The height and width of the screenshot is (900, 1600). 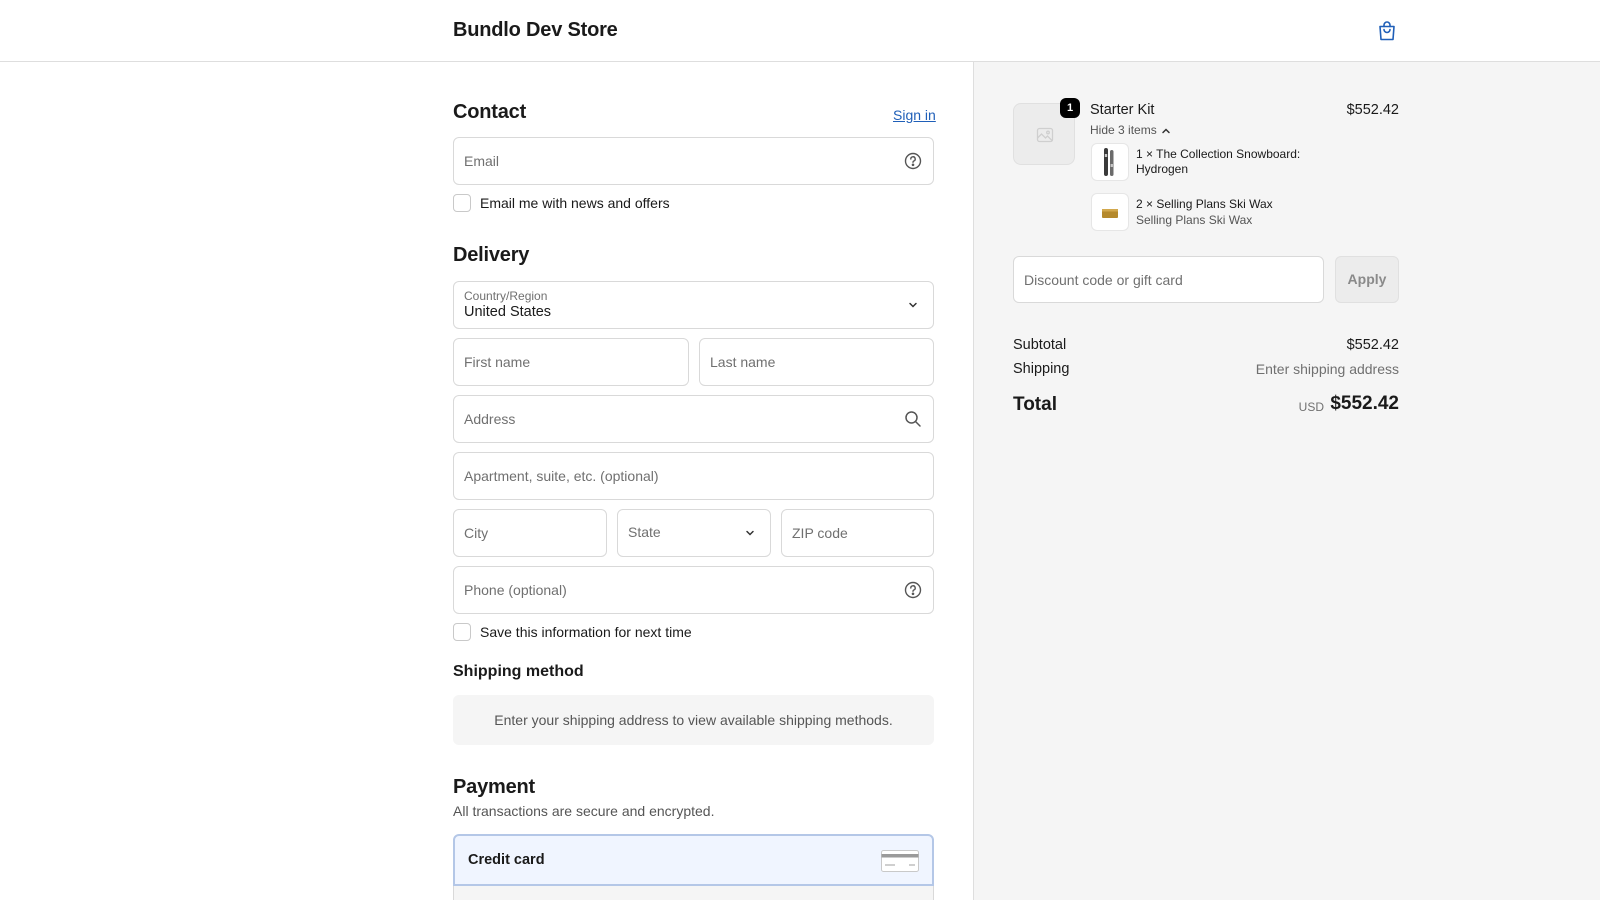 I want to click on store-name: Bundlo Dev Store, so click(x=535, y=30).